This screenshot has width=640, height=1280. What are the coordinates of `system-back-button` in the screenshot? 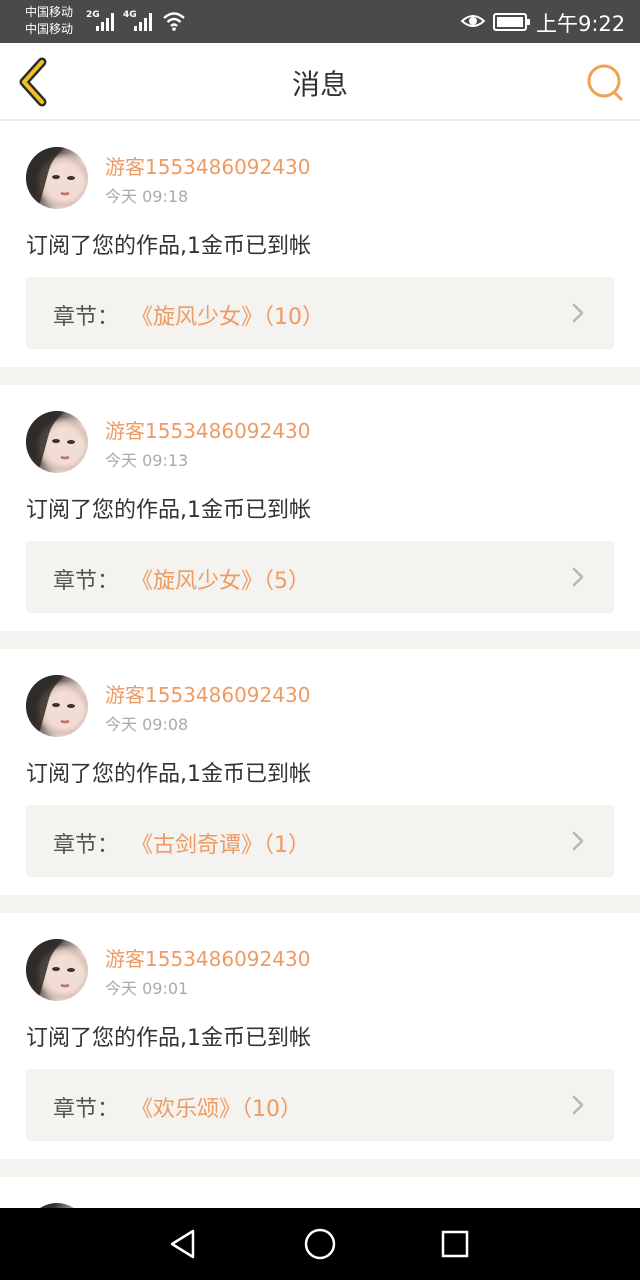 It's located at (183, 1244).